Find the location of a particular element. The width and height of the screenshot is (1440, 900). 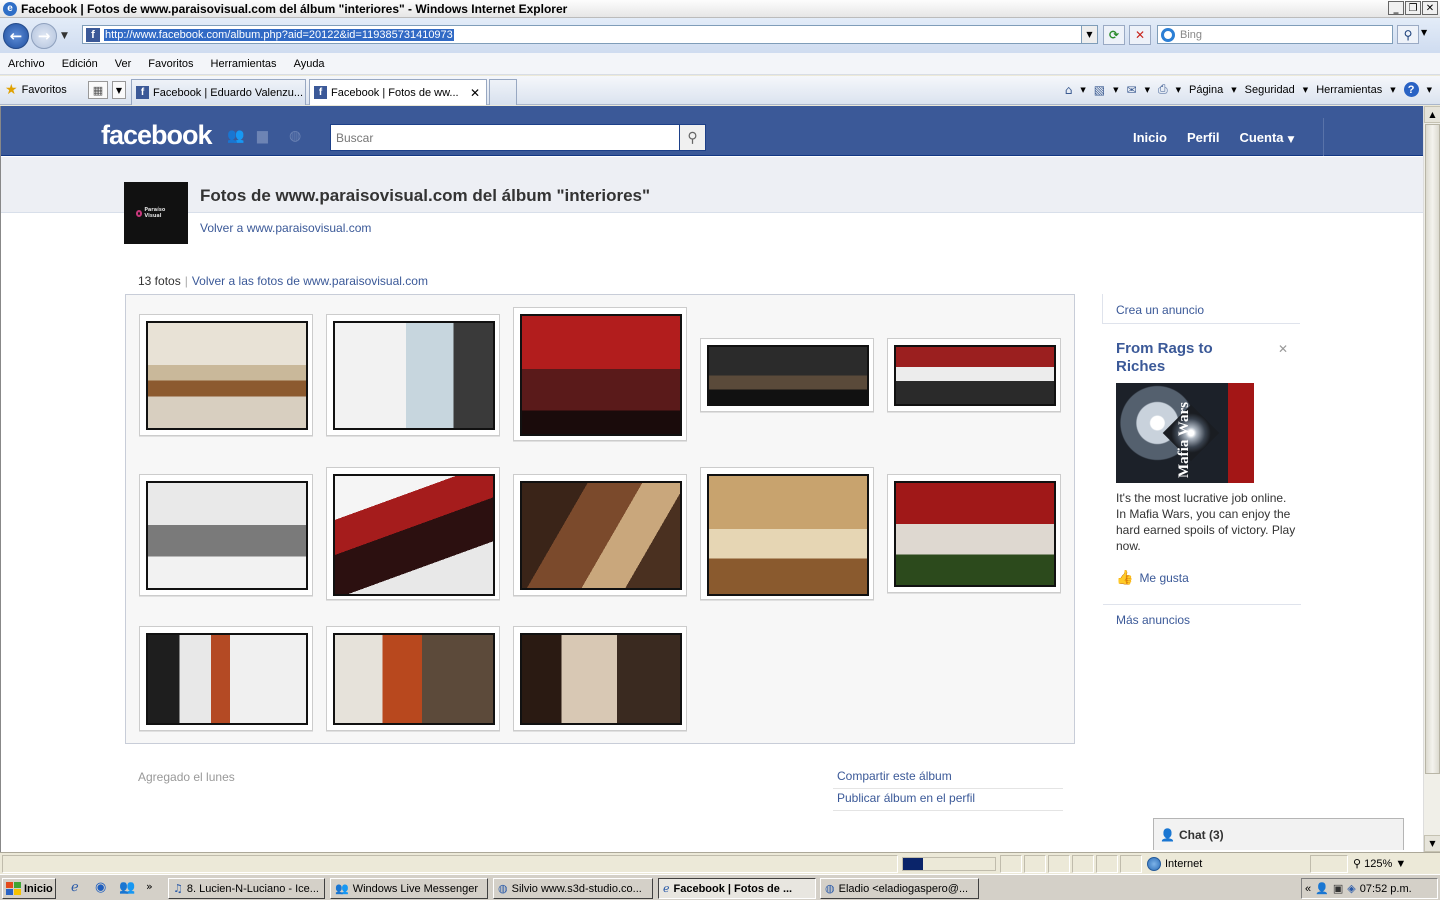

close-window-button: ✕ is located at coordinates (1430, 8).